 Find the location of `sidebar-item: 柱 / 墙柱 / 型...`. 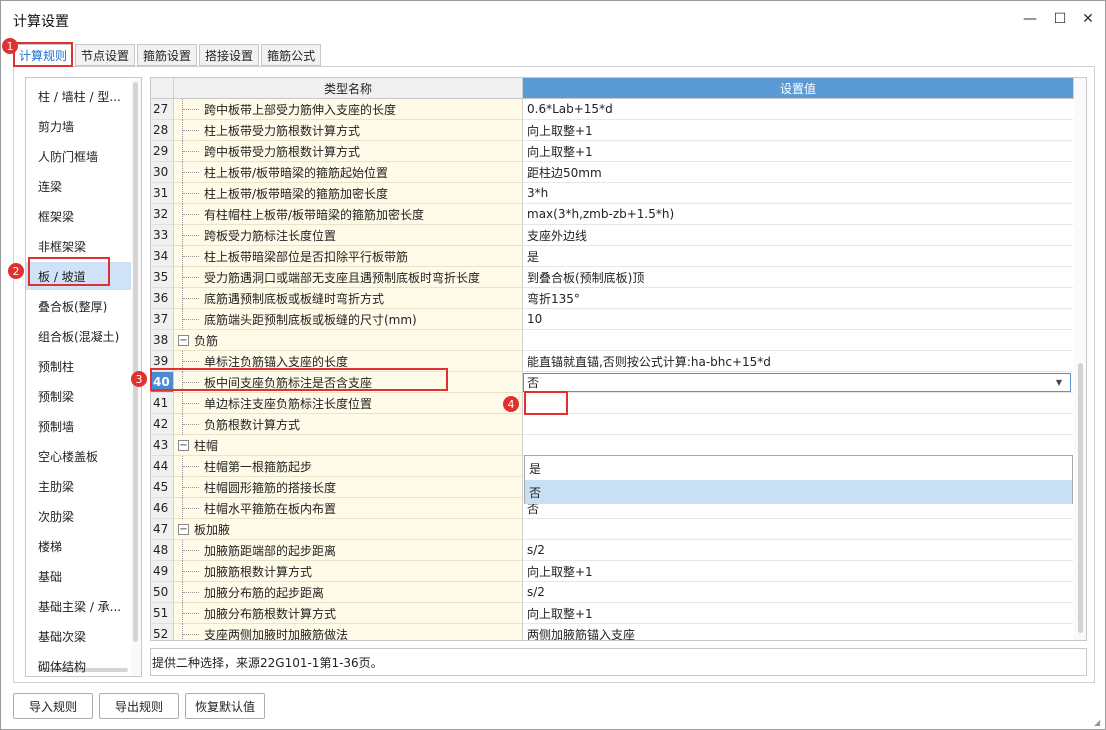

sidebar-item: 柱 / 墙柱 / 型... is located at coordinates (78, 96).